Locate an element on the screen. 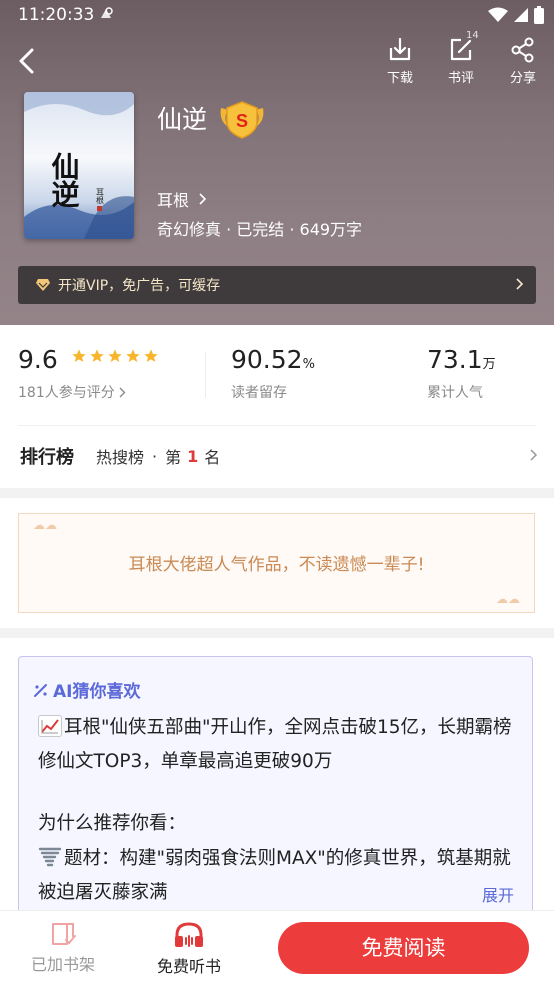 The width and height of the screenshot is (554, 984). slogan-section: ☁☁ ☁☁ 耳根大佬超人气作品，不读遗憾一辈子! is located at coordinates (277, 563).